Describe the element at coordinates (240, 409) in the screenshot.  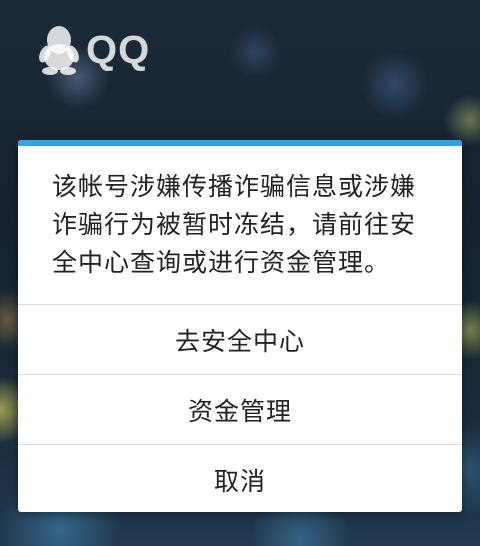
I see `fund-management-button: 资金管理` at that location.